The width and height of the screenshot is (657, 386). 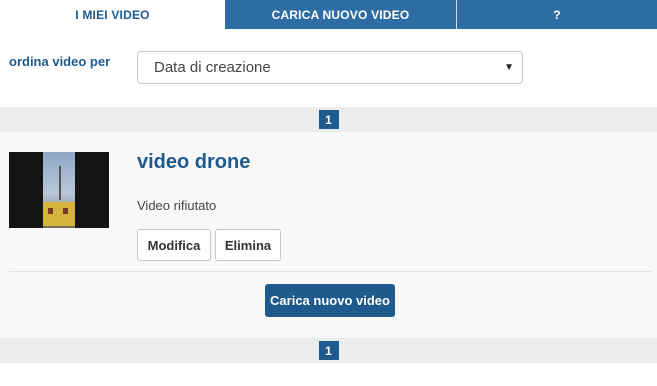 I want to click on thumbnail-image, so click(x=59, y=190).